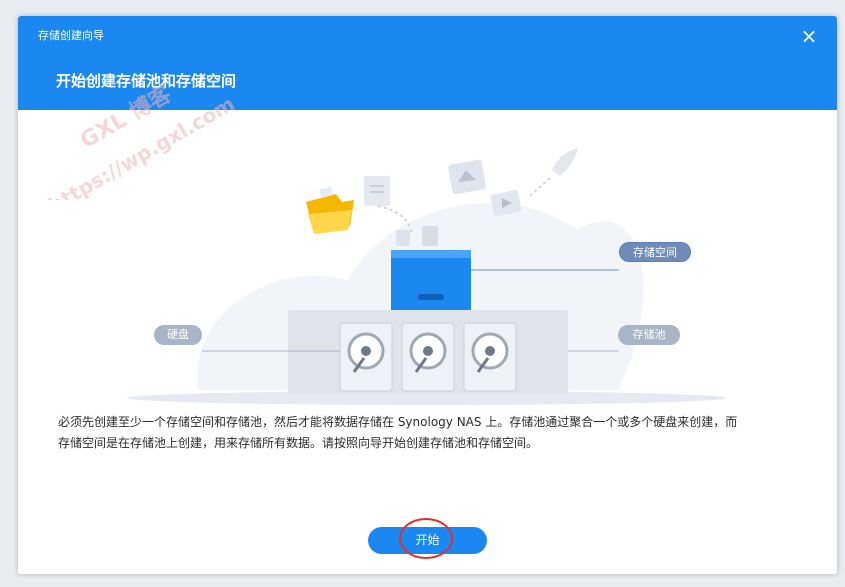  Describe the element at coordinates (178, 335) in the screenshot. I see `label-hard-disk: 硬盘` at that location.